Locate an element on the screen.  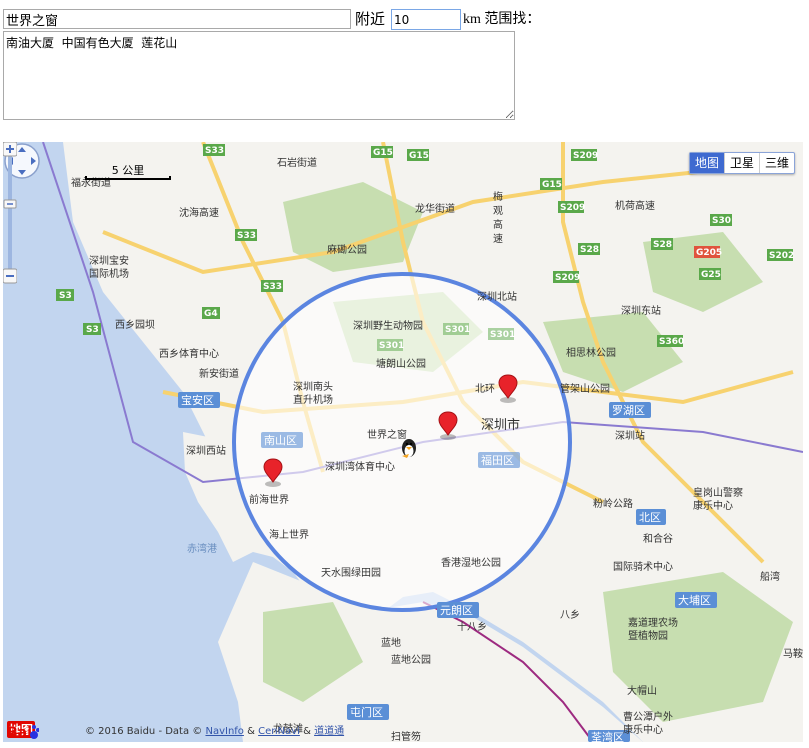
map-type-switcher: 地图 卫星 三维 is located at coordinates (741, 163).